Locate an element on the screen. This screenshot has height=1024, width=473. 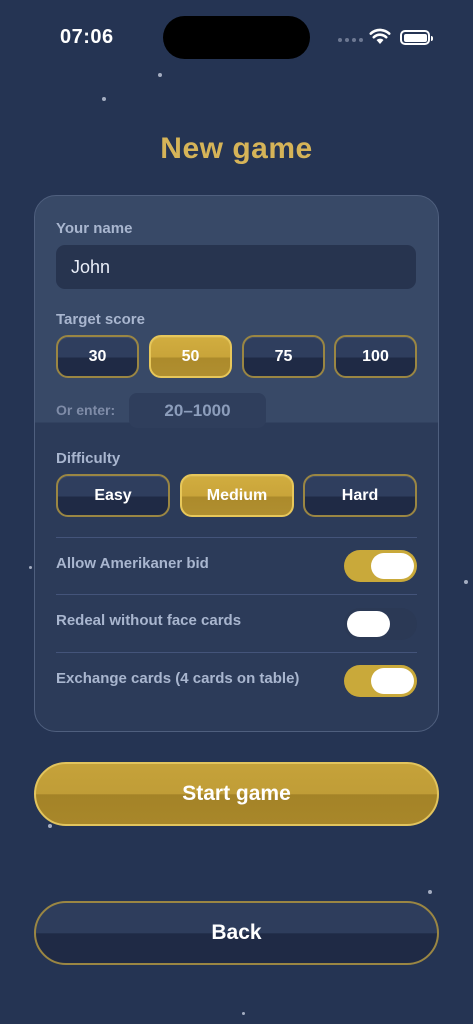
name-label: Your name is located at coordinates (94, 228).